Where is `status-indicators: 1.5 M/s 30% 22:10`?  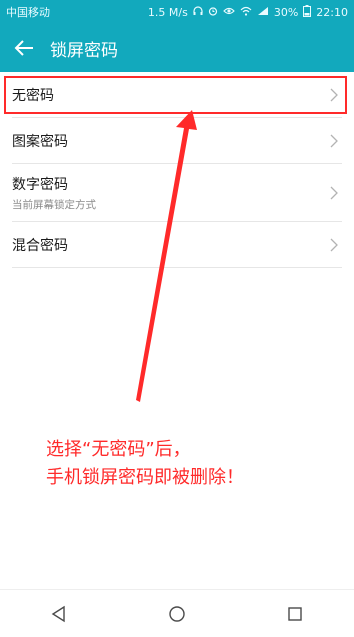
status-indicators: 1.5 M/s 30% 22:10 is located at coordinates (247, 12).